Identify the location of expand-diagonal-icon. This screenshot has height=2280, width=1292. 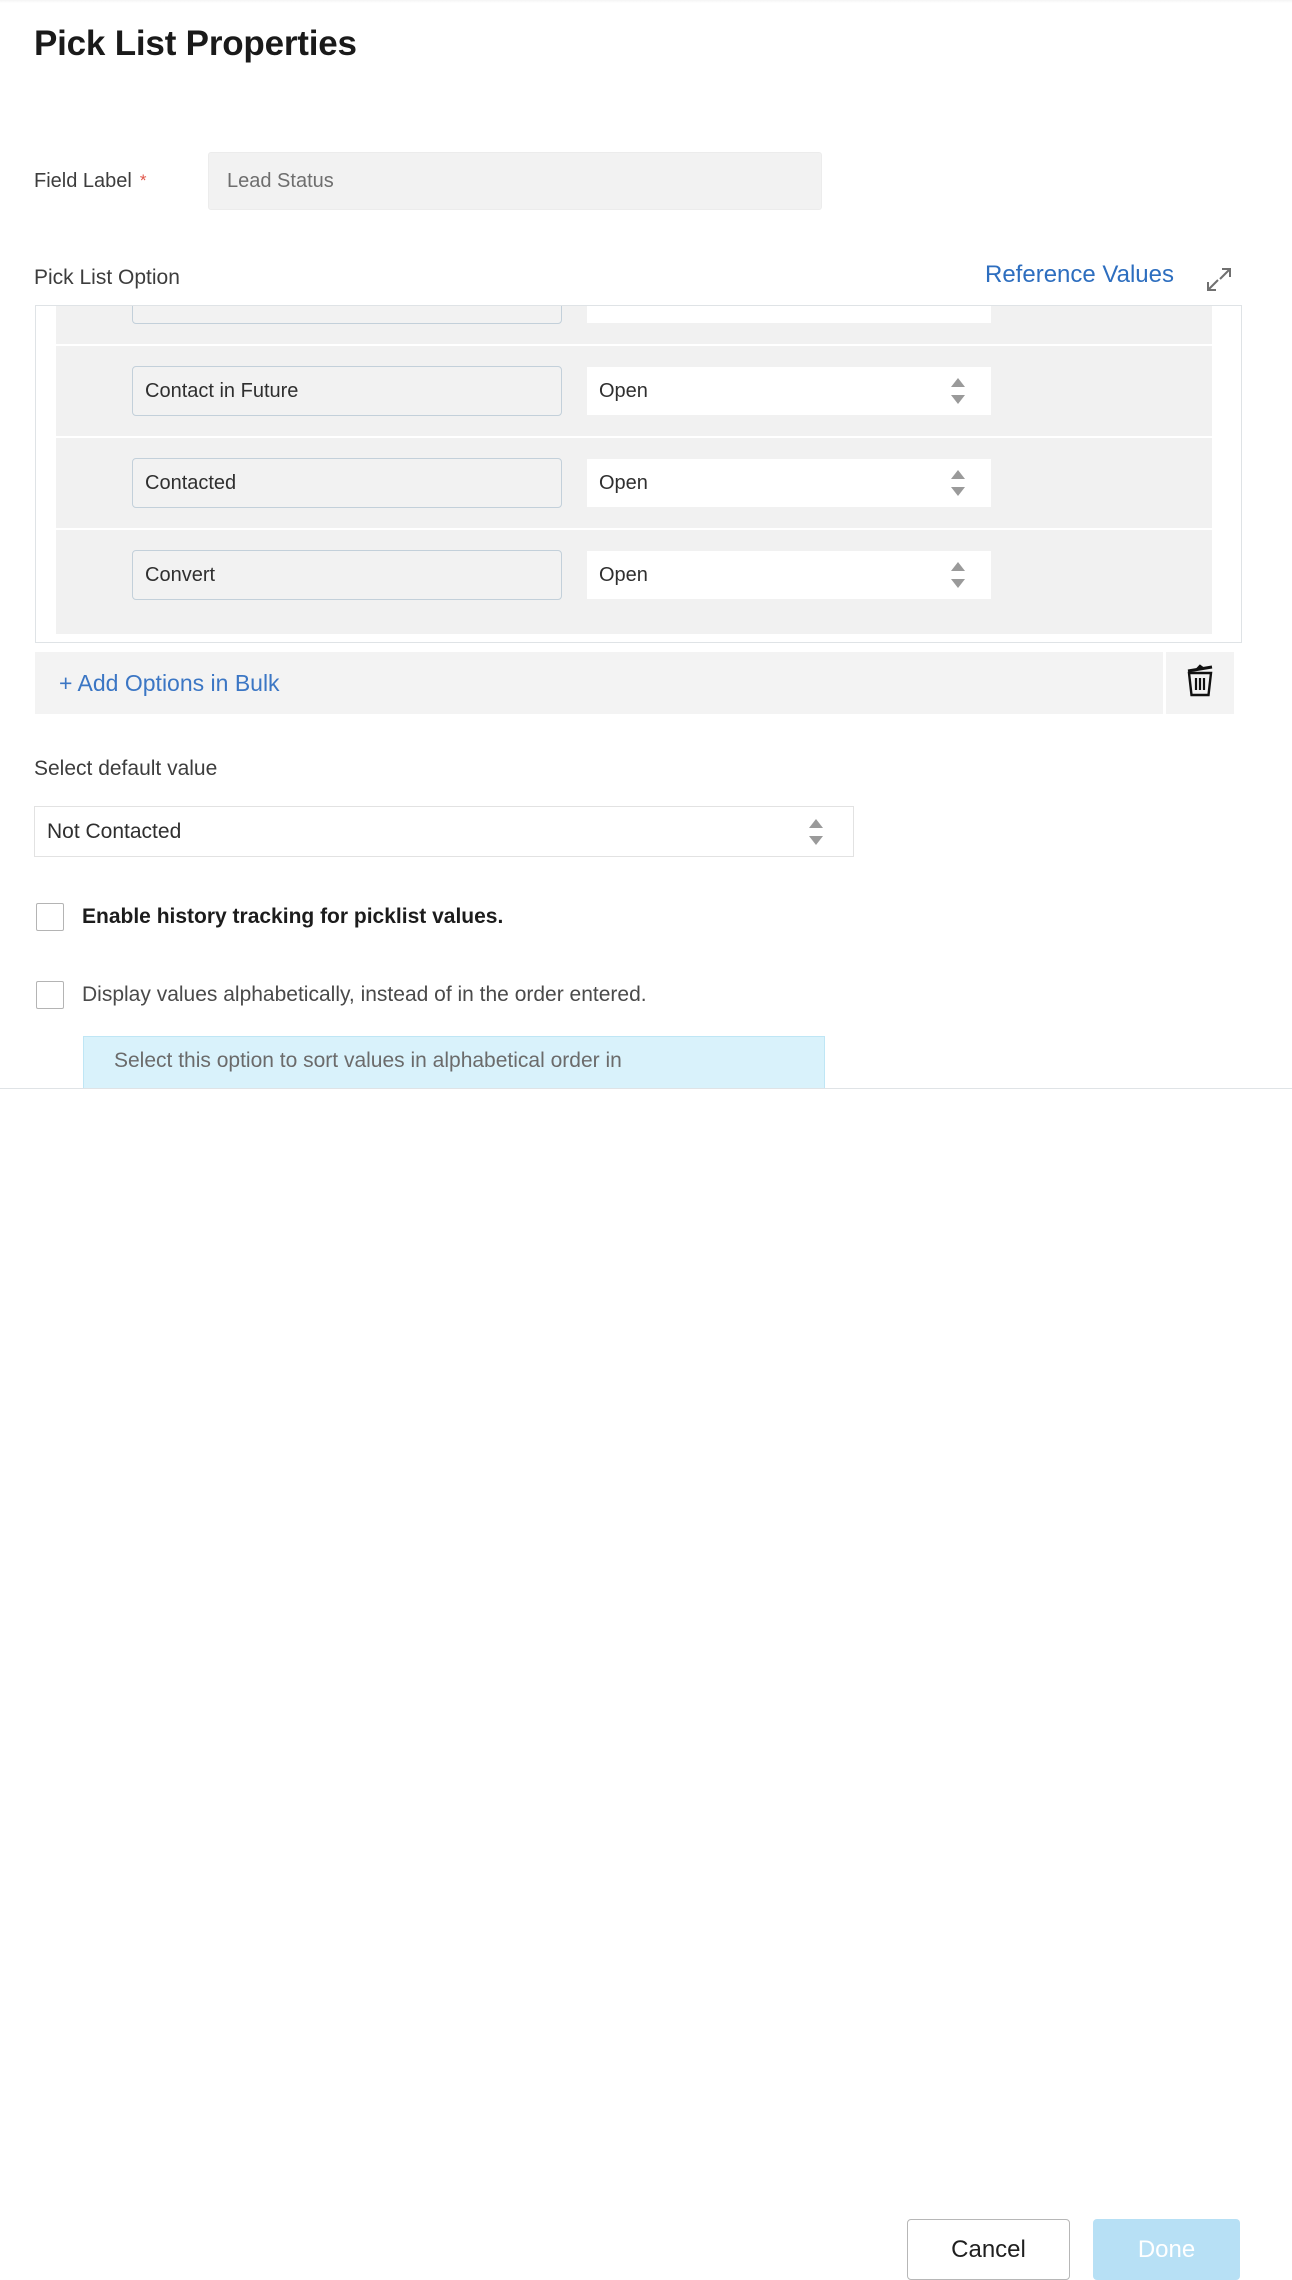
(1219, 279).